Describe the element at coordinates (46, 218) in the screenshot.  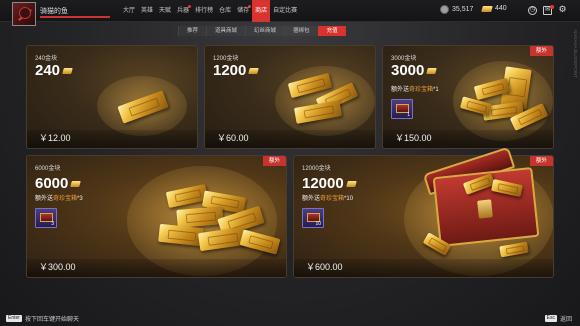
I see `treasure-chest-thumbnail: 3` at that location.